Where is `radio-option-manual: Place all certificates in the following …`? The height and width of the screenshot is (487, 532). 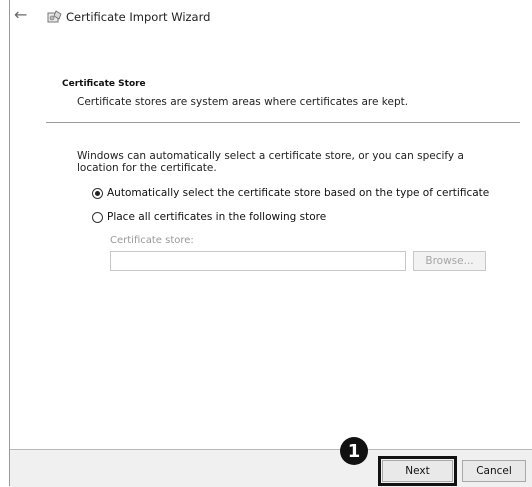 radio-option-manual: Place all certificates in the following … is located at coordinates (209, 217).